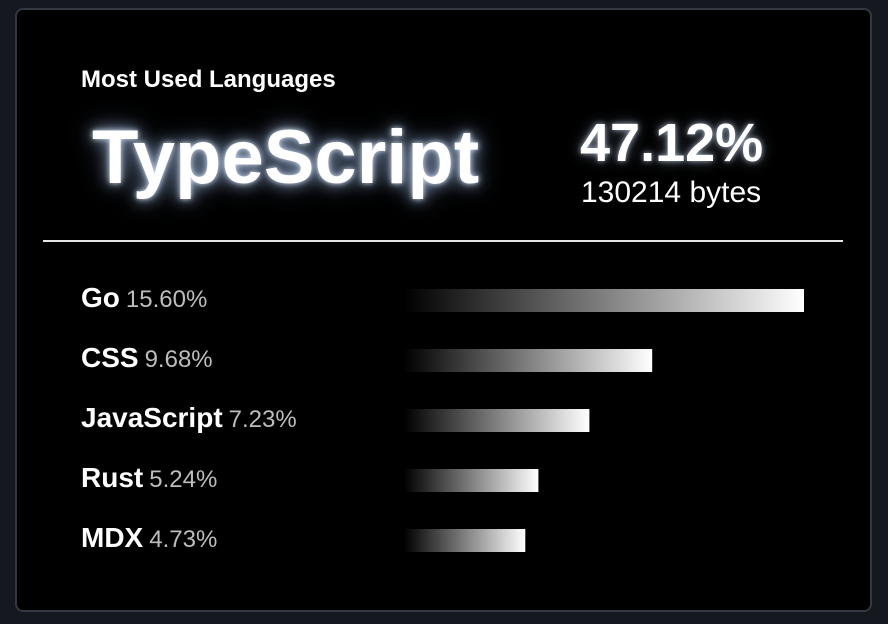  Describe the element at coordinates (528, 360) in the screenshot. I see `bar-css` at that location.